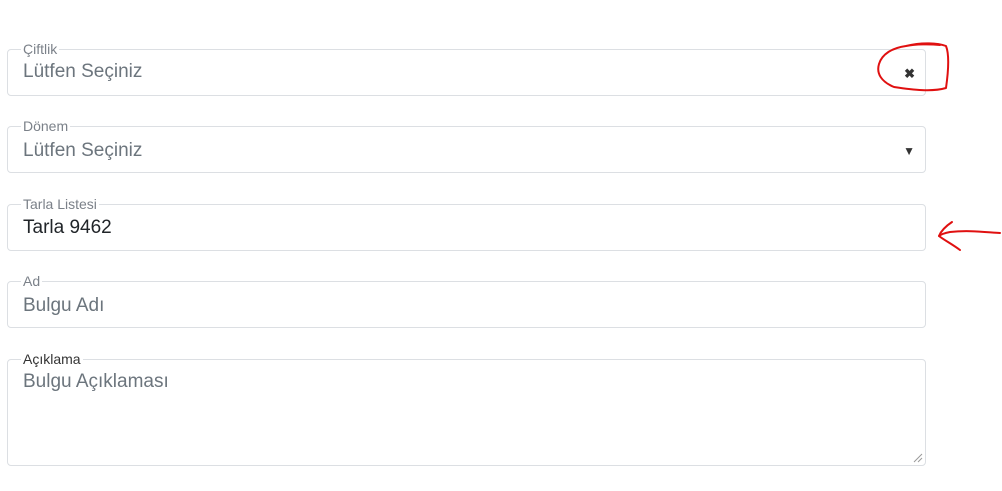  Describe the element at coordinates (969, 236) in the screenshot. I see `red-arrow-annotation` at that location.